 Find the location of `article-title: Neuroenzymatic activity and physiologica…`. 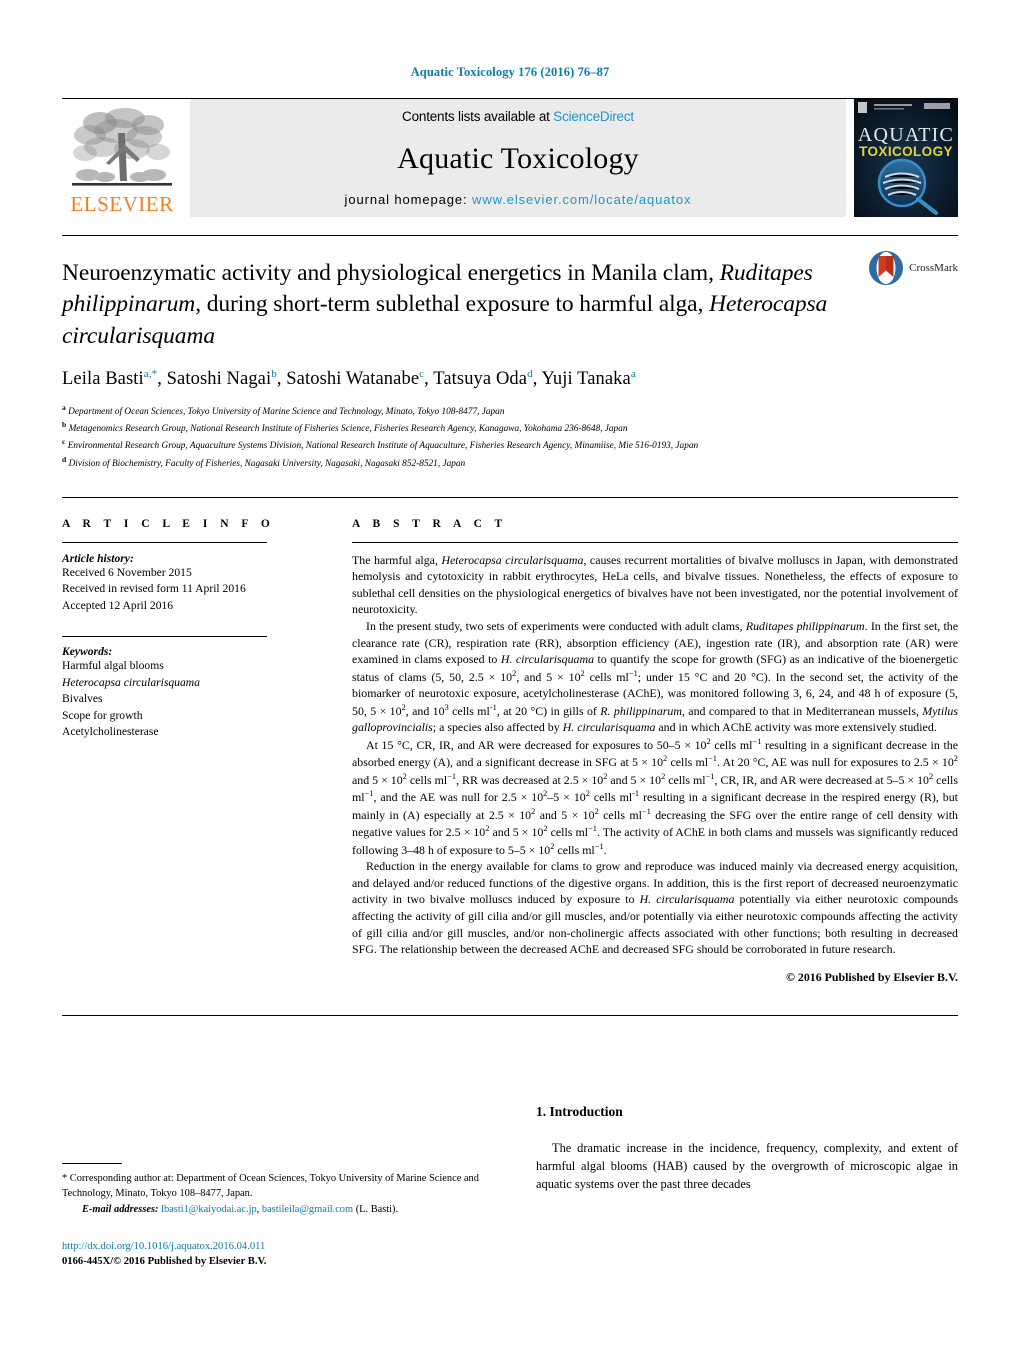

article-title: Neuroenzymatic activity and physiologica… is located at coordinates (455, 305).